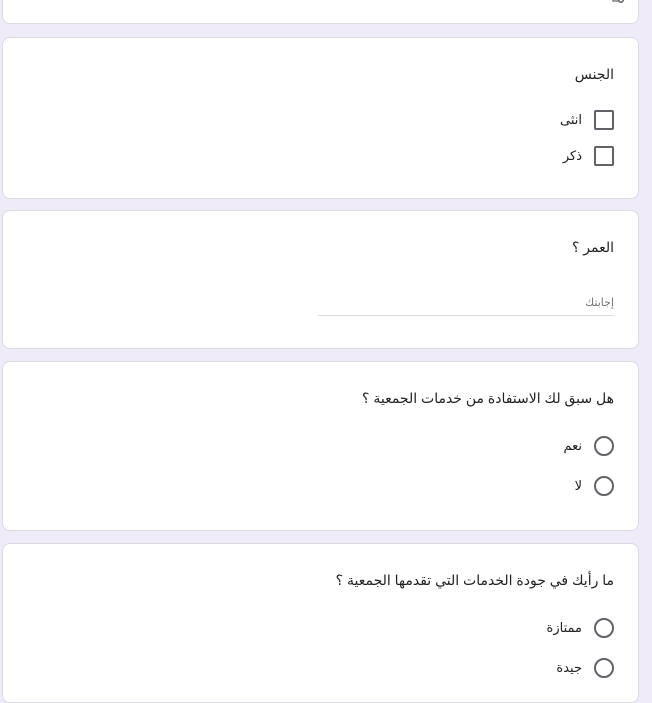 The width and height of the screenshot is (652, 703). I want to click on option-label: انثى, so click(571, 119).